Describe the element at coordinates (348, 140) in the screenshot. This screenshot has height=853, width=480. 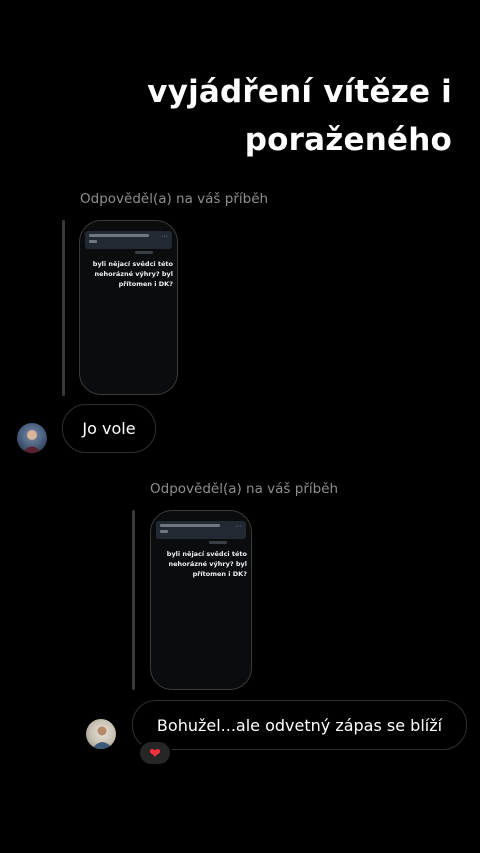
I see `caption-line-2: poraženého` at that location.